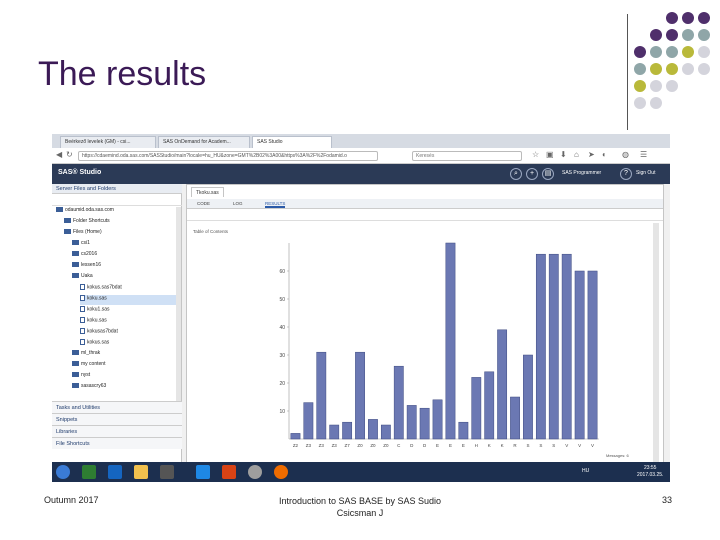 This screenshot has width=720, height=540. I want to click on table-of-contents: Table of Contents, so click(210, 231).